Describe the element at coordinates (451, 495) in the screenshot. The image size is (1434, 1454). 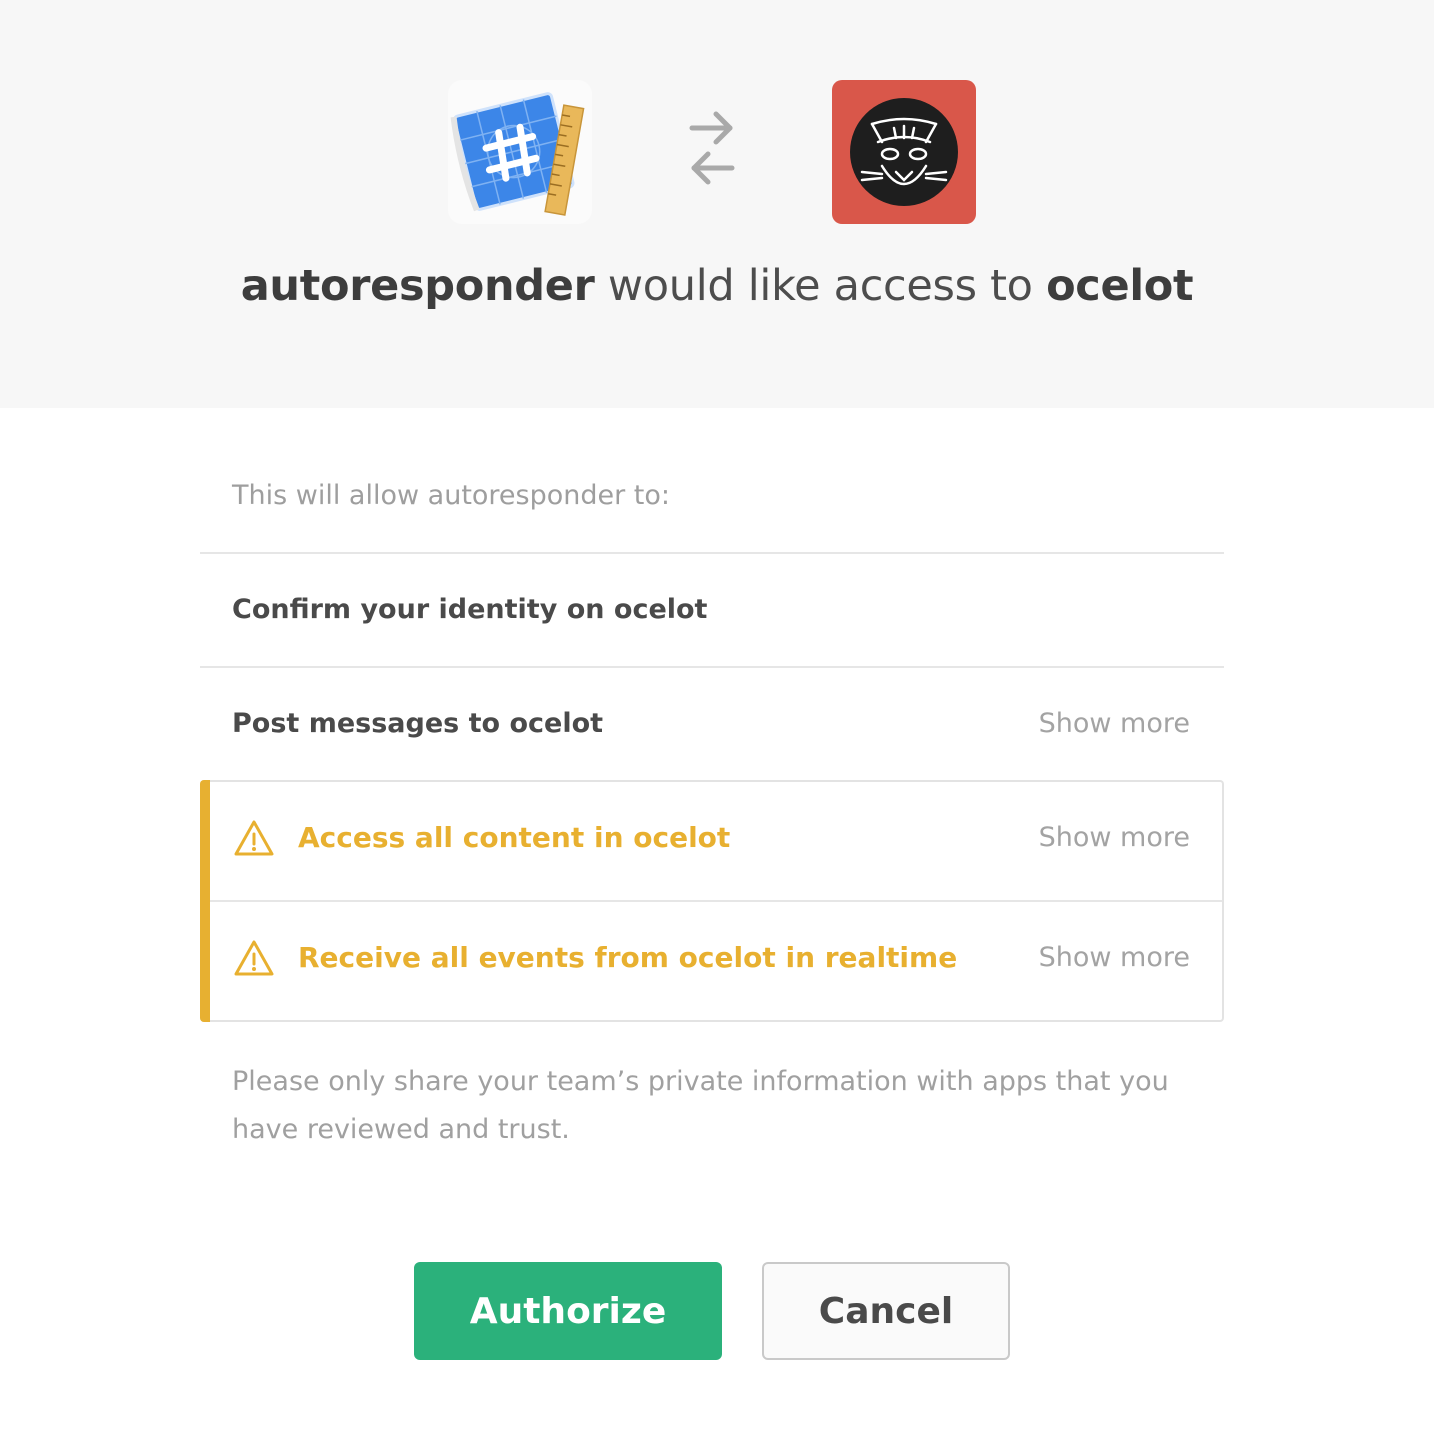
I see `intro-text: This will allow autoresponder to:` at that location.